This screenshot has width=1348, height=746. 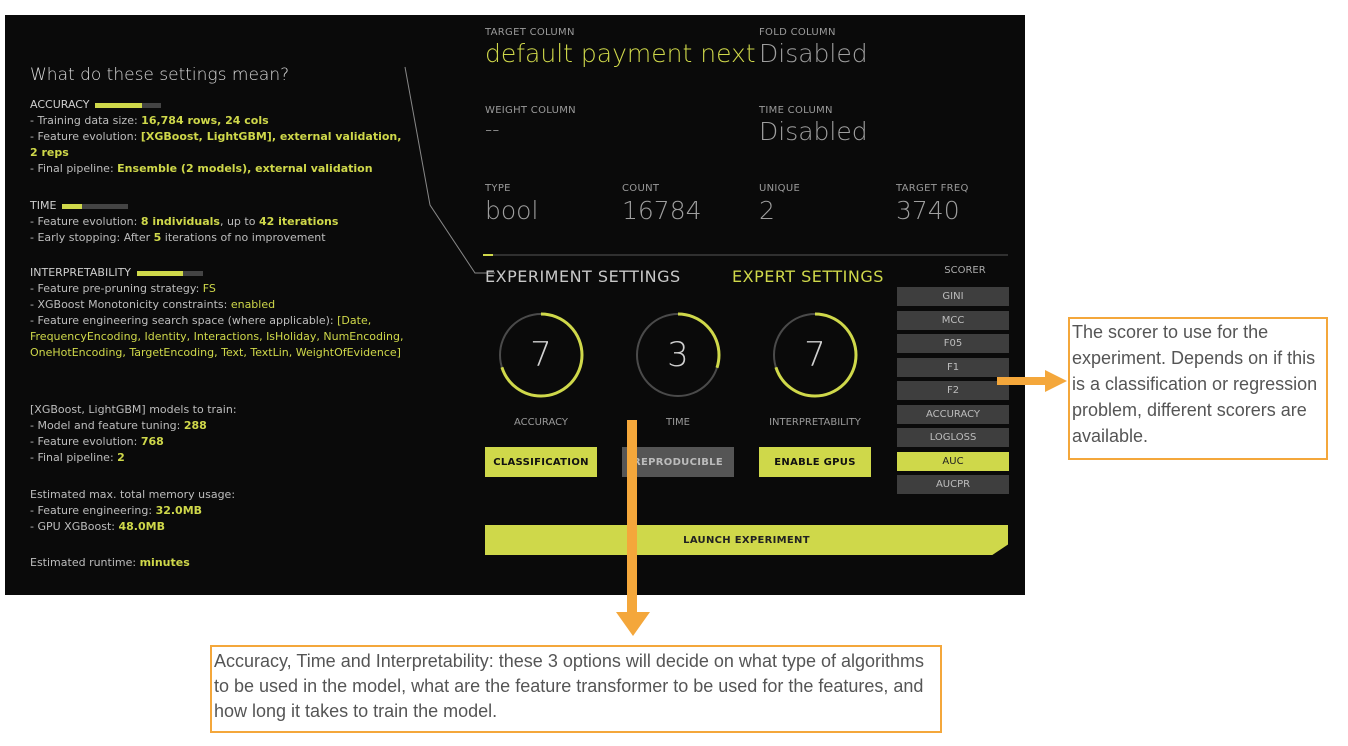 I want to click on scorer-arrow-icon, so click(x=1032, y=381).